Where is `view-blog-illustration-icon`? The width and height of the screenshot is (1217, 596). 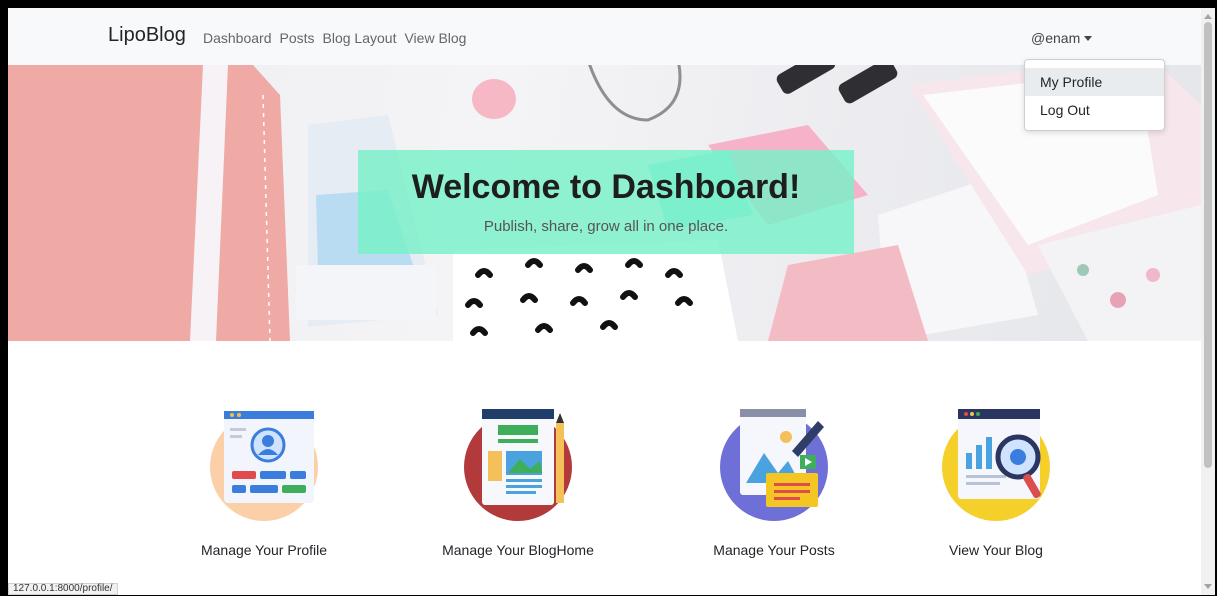
view-blog-illustration-icon is located at coordinates (996, 463).